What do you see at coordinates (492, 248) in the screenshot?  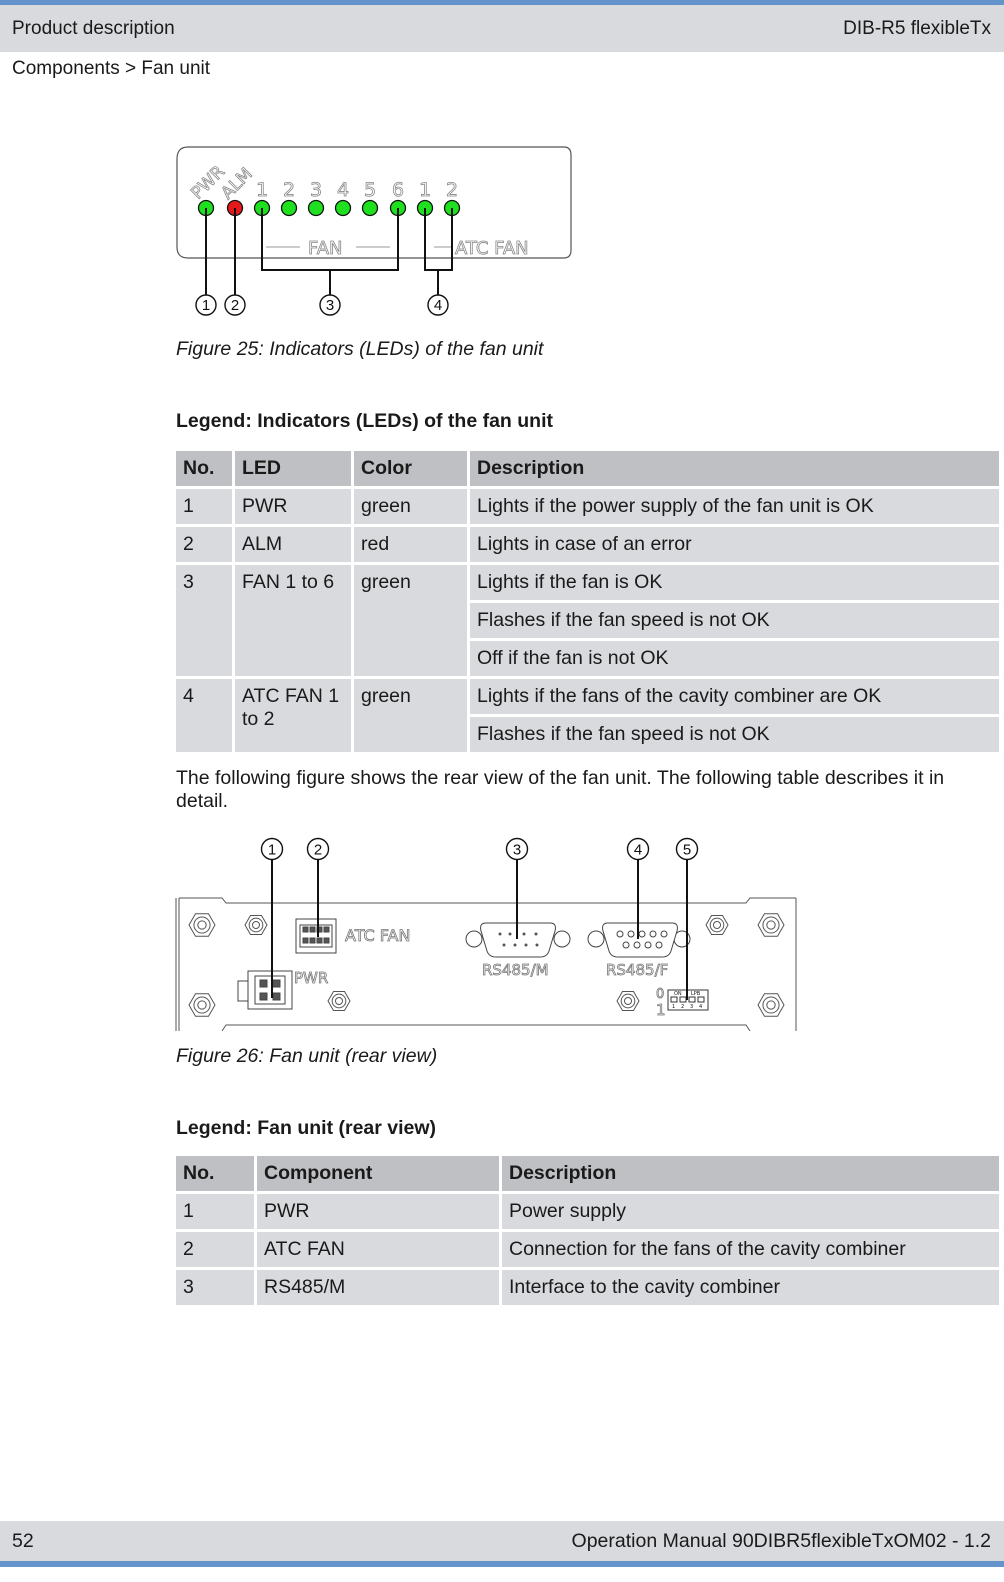 I see `svg-text: ATC FAN` at bounding box center [492, 248].